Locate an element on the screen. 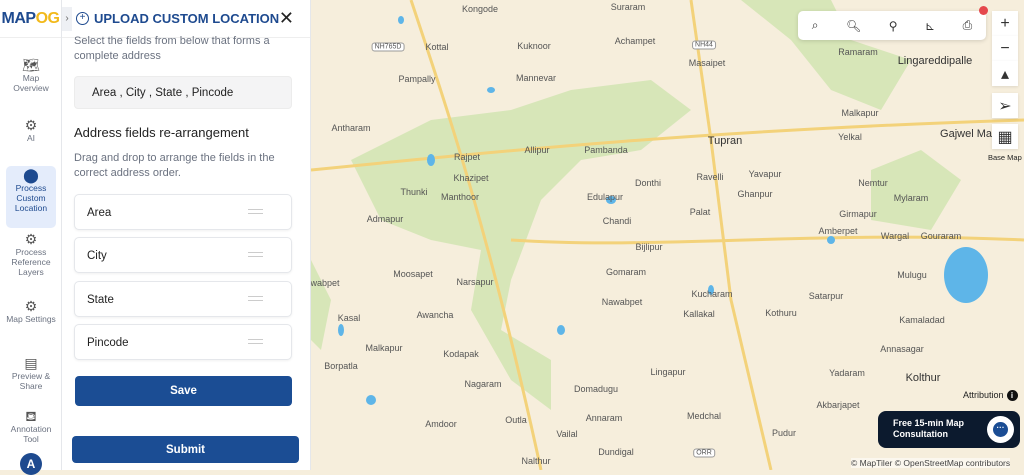  rail-item-2: ⬤ Process Custom Location is located at coordinates (31, 197).